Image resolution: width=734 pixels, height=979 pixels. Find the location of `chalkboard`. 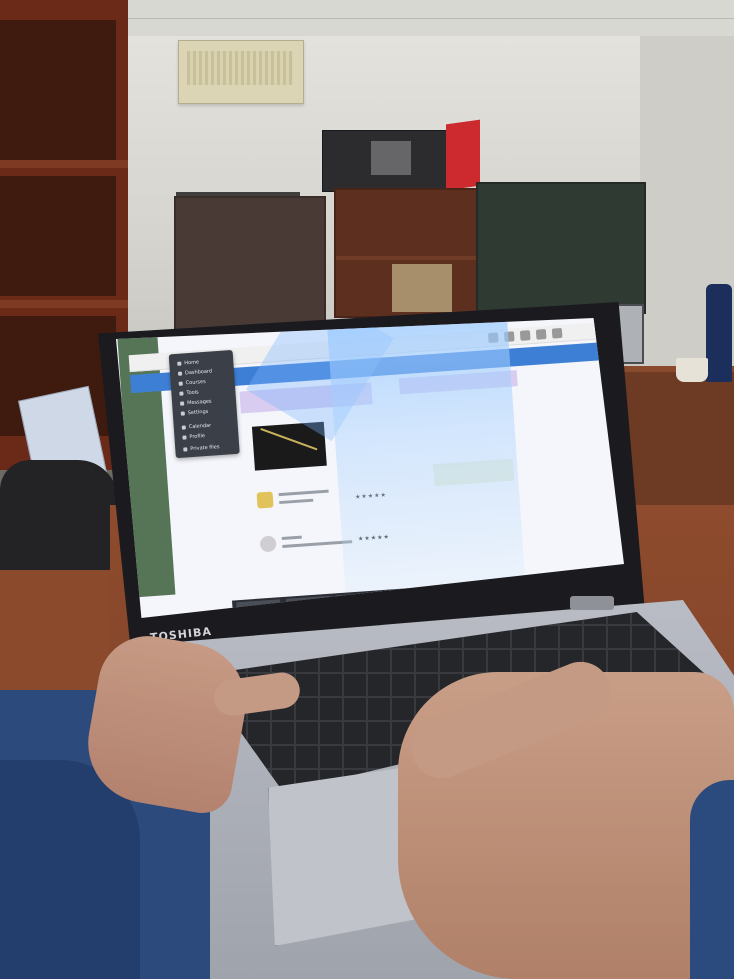

chalkboard is located at coordinates (561, 248).